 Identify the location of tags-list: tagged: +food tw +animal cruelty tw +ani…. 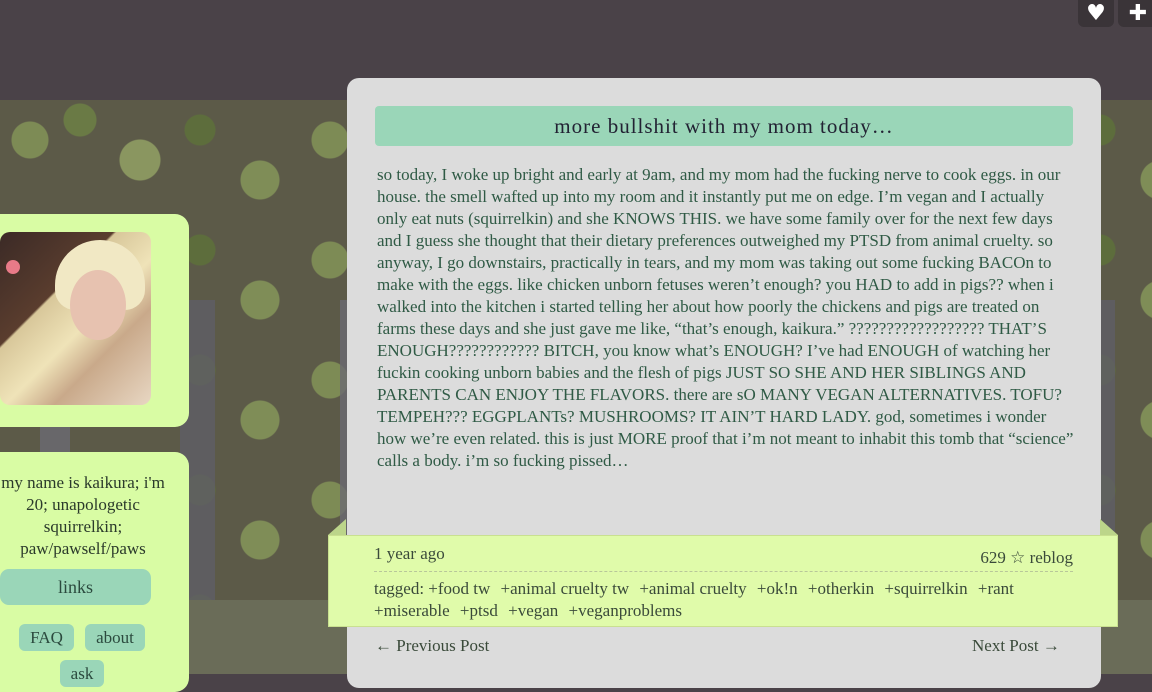
(724, 600).